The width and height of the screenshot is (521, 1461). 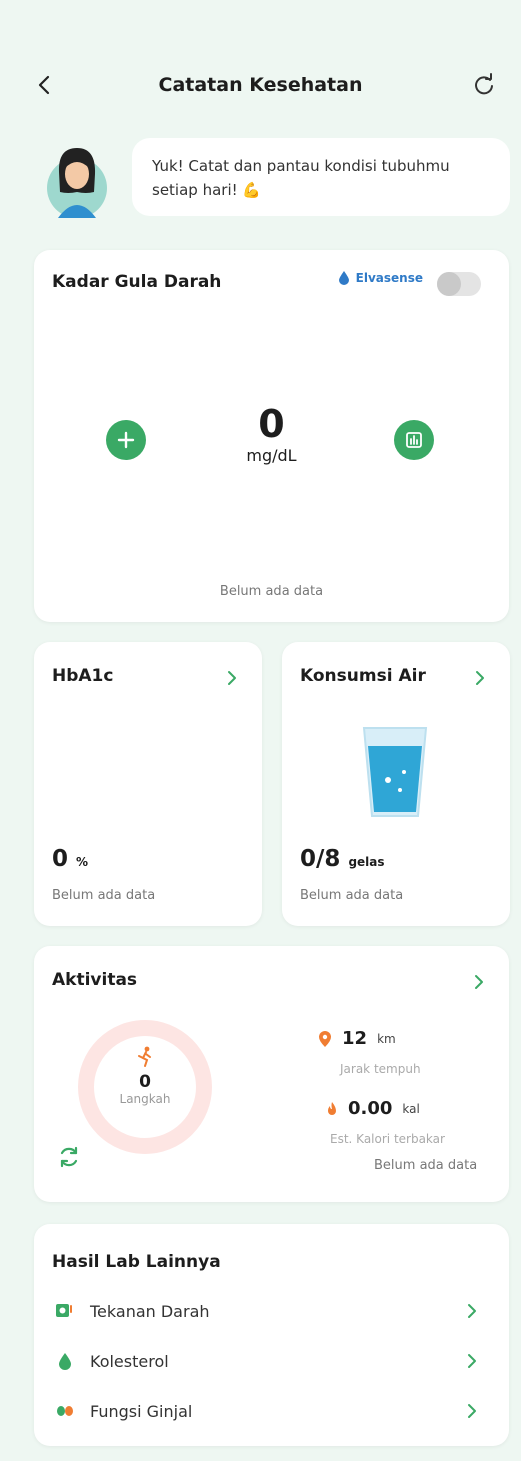 I want to click on distance-row: 12 km, so click(x=357, y=1038).